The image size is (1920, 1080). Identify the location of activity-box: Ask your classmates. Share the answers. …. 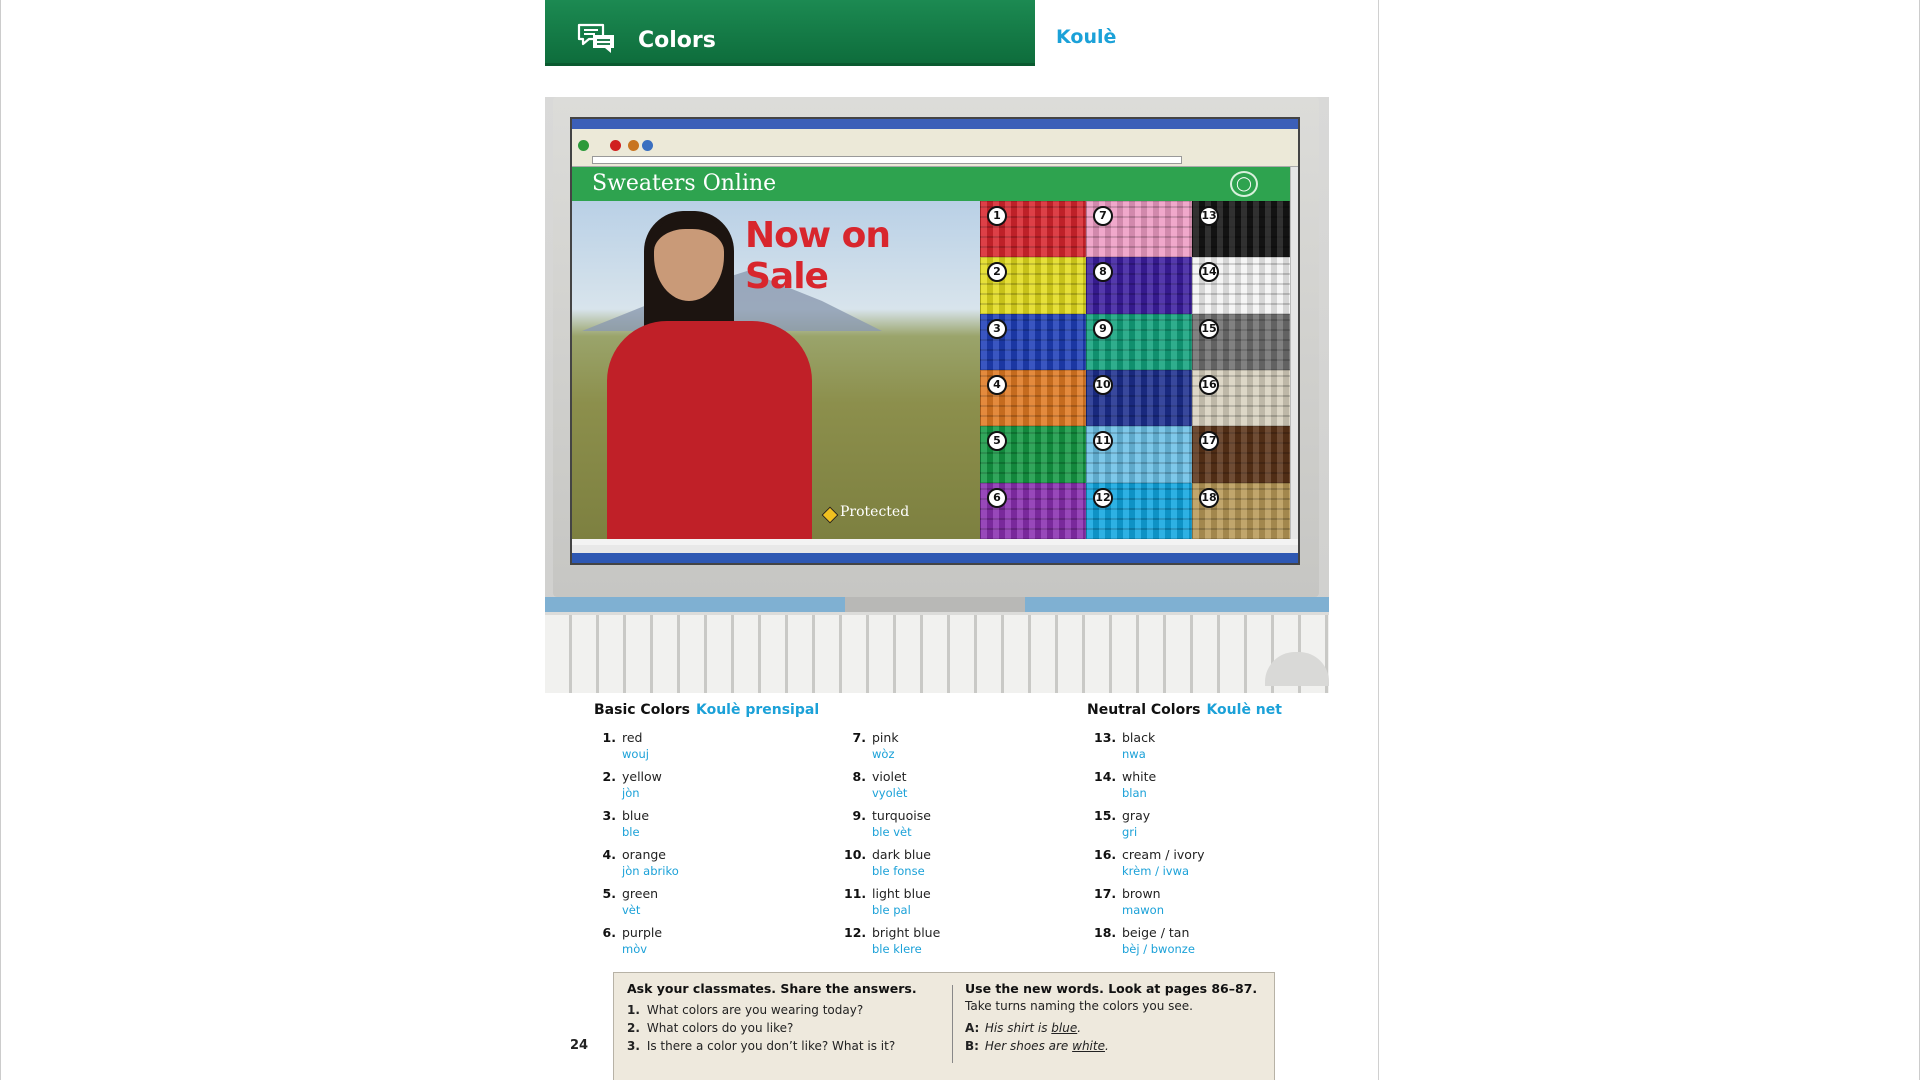
(944, 1026).